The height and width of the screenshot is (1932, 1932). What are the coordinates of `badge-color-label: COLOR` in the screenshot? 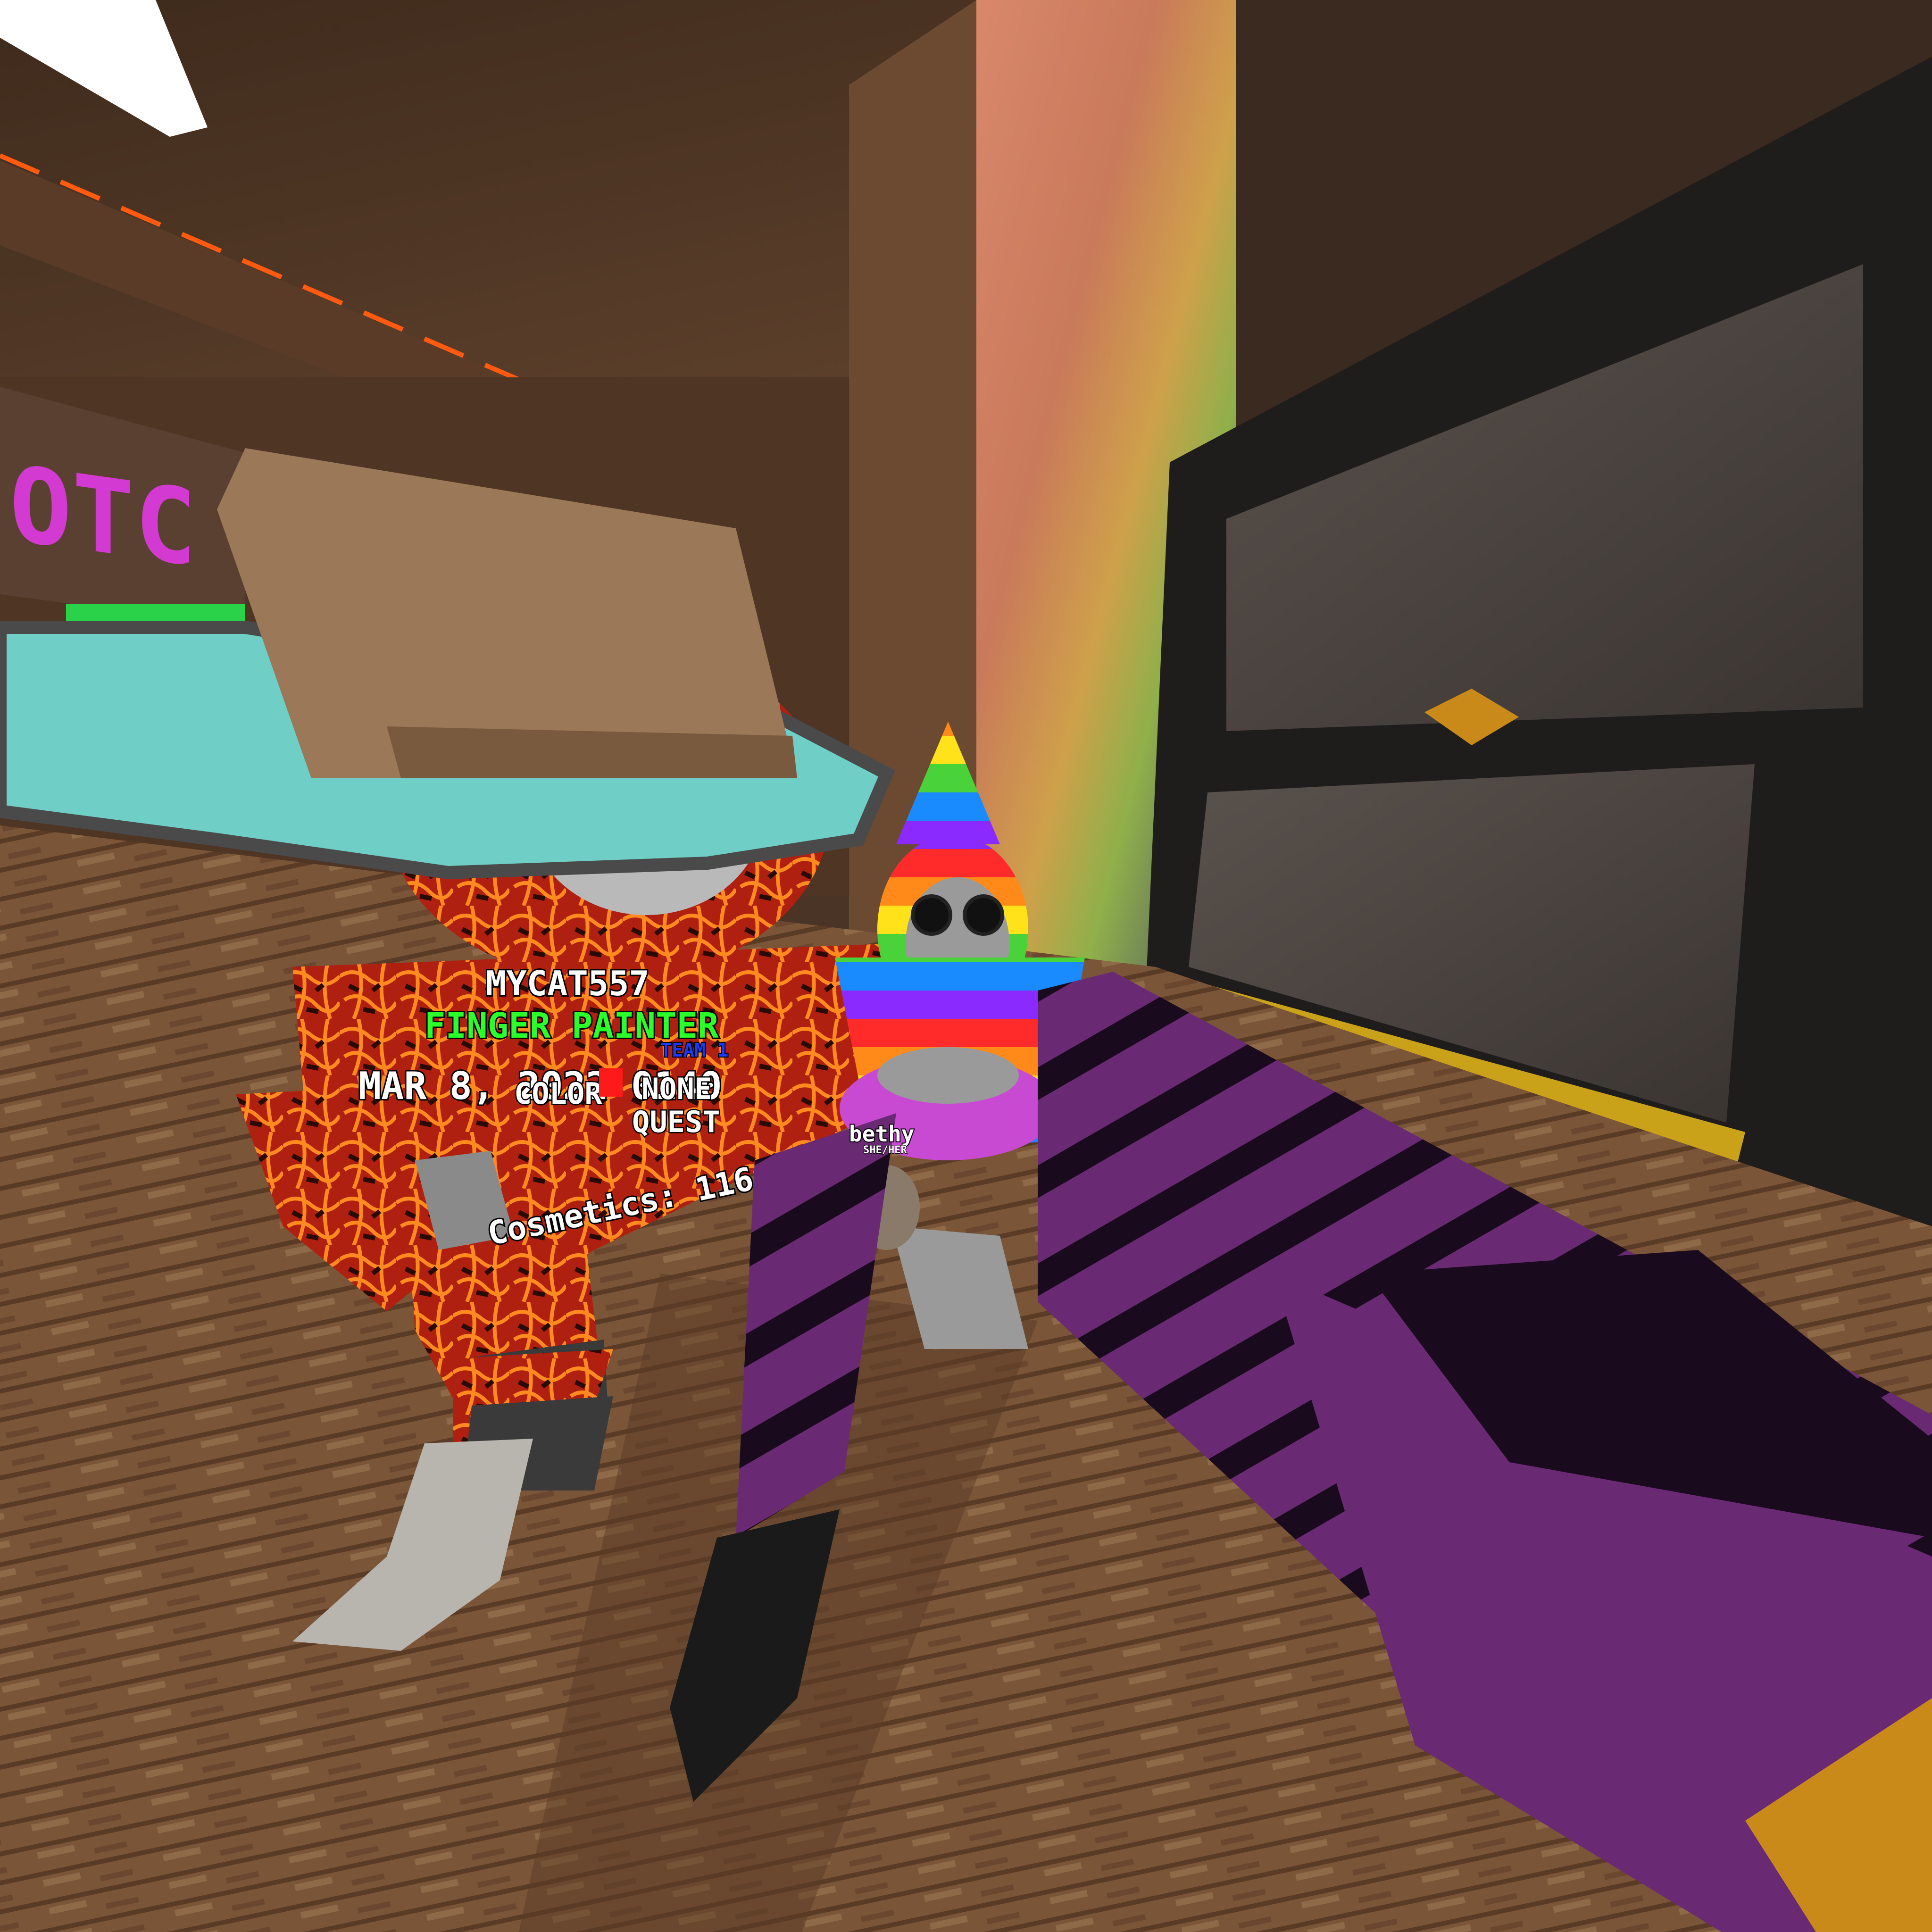 It's located at (558, 1093).